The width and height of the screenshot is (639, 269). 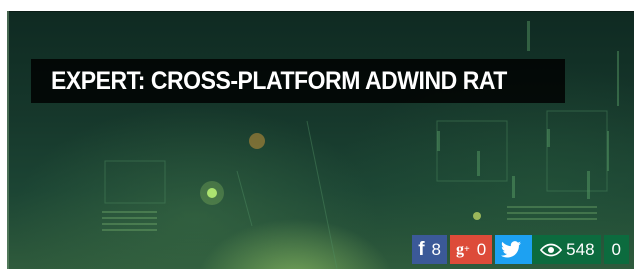 I want to click on facebook-share-count: 8, so click(x=436, y=249).